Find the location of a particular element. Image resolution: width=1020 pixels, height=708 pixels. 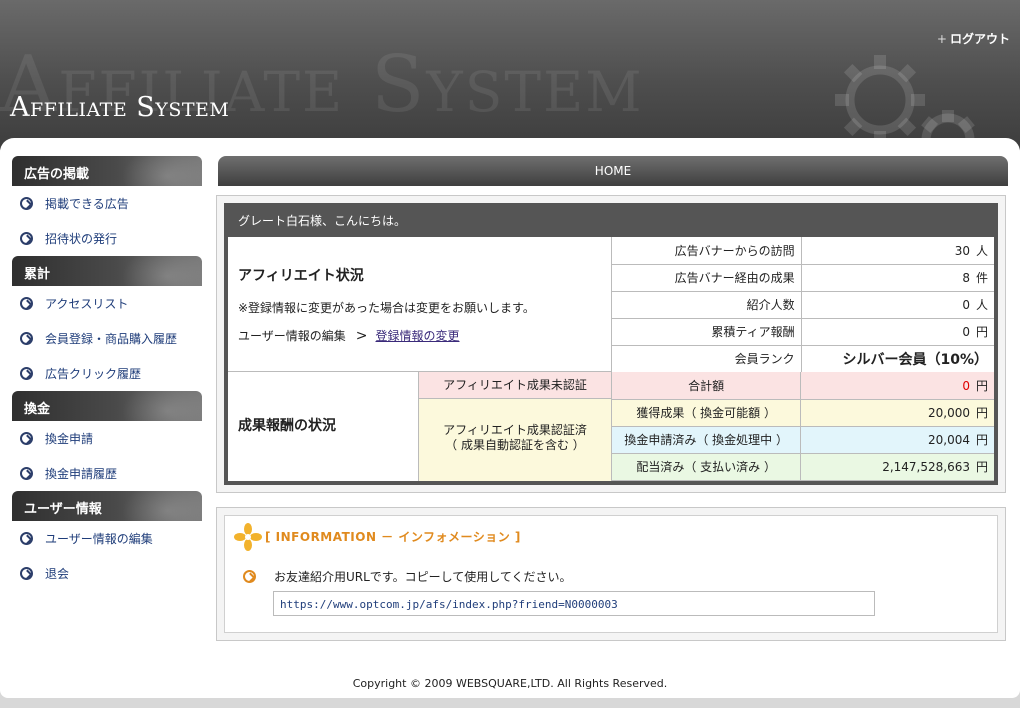

stat-value: 8件 is located at coordinates (897, 278).